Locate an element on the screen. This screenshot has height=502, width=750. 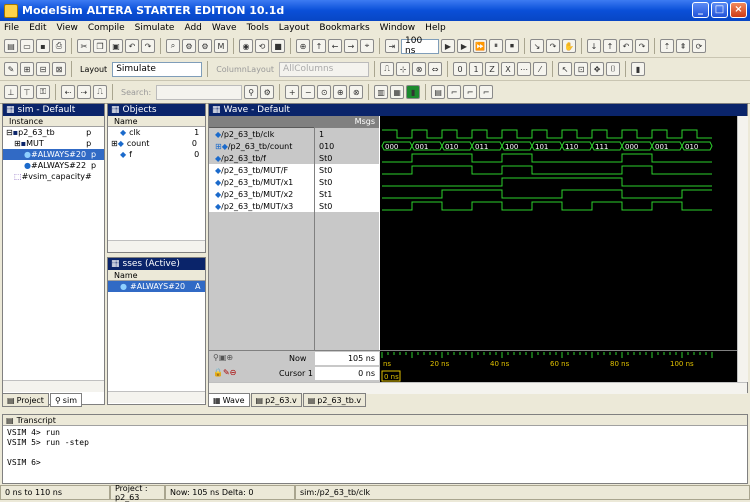
stop-run-icon: ⏹ is located at coordinates (512, 46).